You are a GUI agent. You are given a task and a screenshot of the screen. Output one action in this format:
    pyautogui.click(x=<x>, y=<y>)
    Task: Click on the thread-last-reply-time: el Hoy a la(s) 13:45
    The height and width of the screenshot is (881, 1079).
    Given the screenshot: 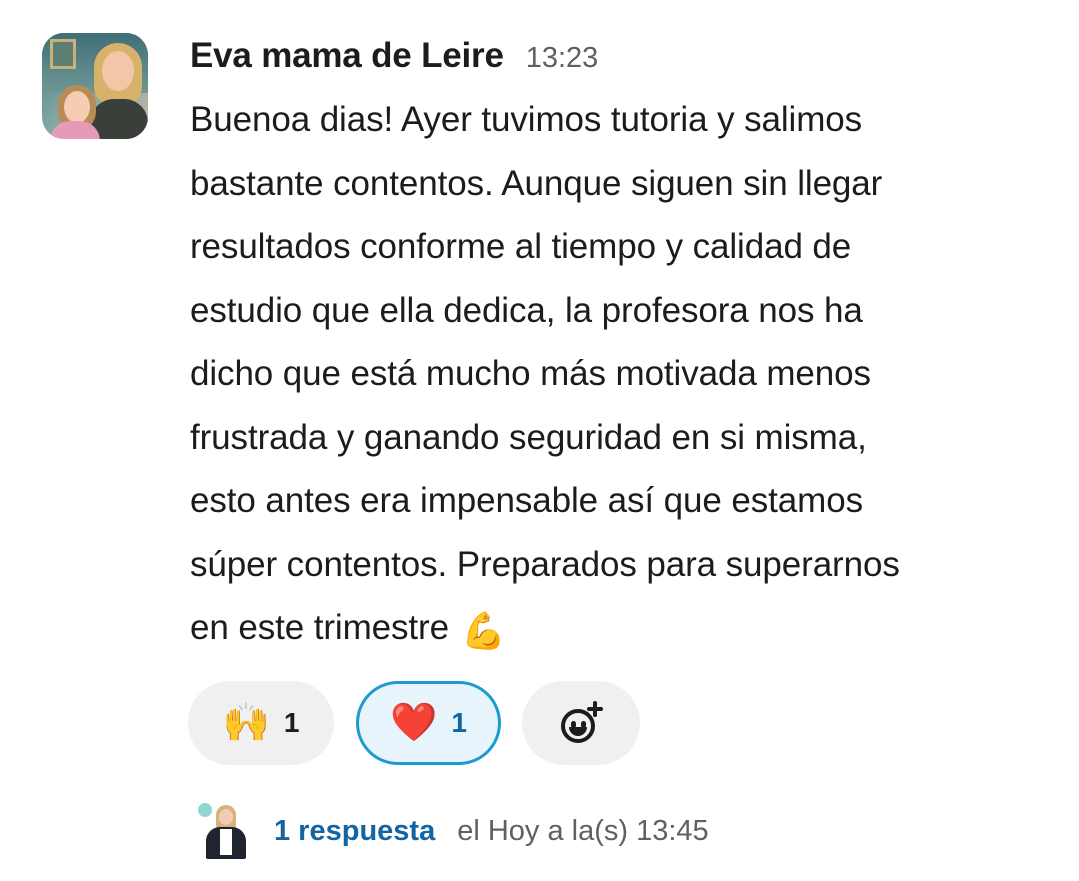 What is the action you would take?
    pyautogui.click(x=583, y=830)
    